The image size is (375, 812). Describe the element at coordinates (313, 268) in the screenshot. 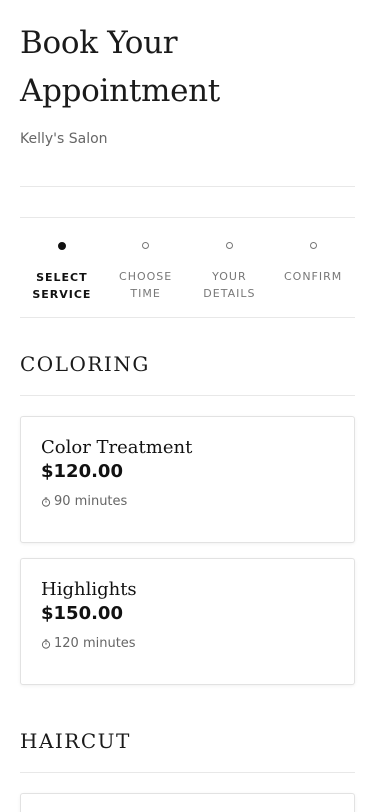

I see `step-confirm: CONFIRM` at that location.